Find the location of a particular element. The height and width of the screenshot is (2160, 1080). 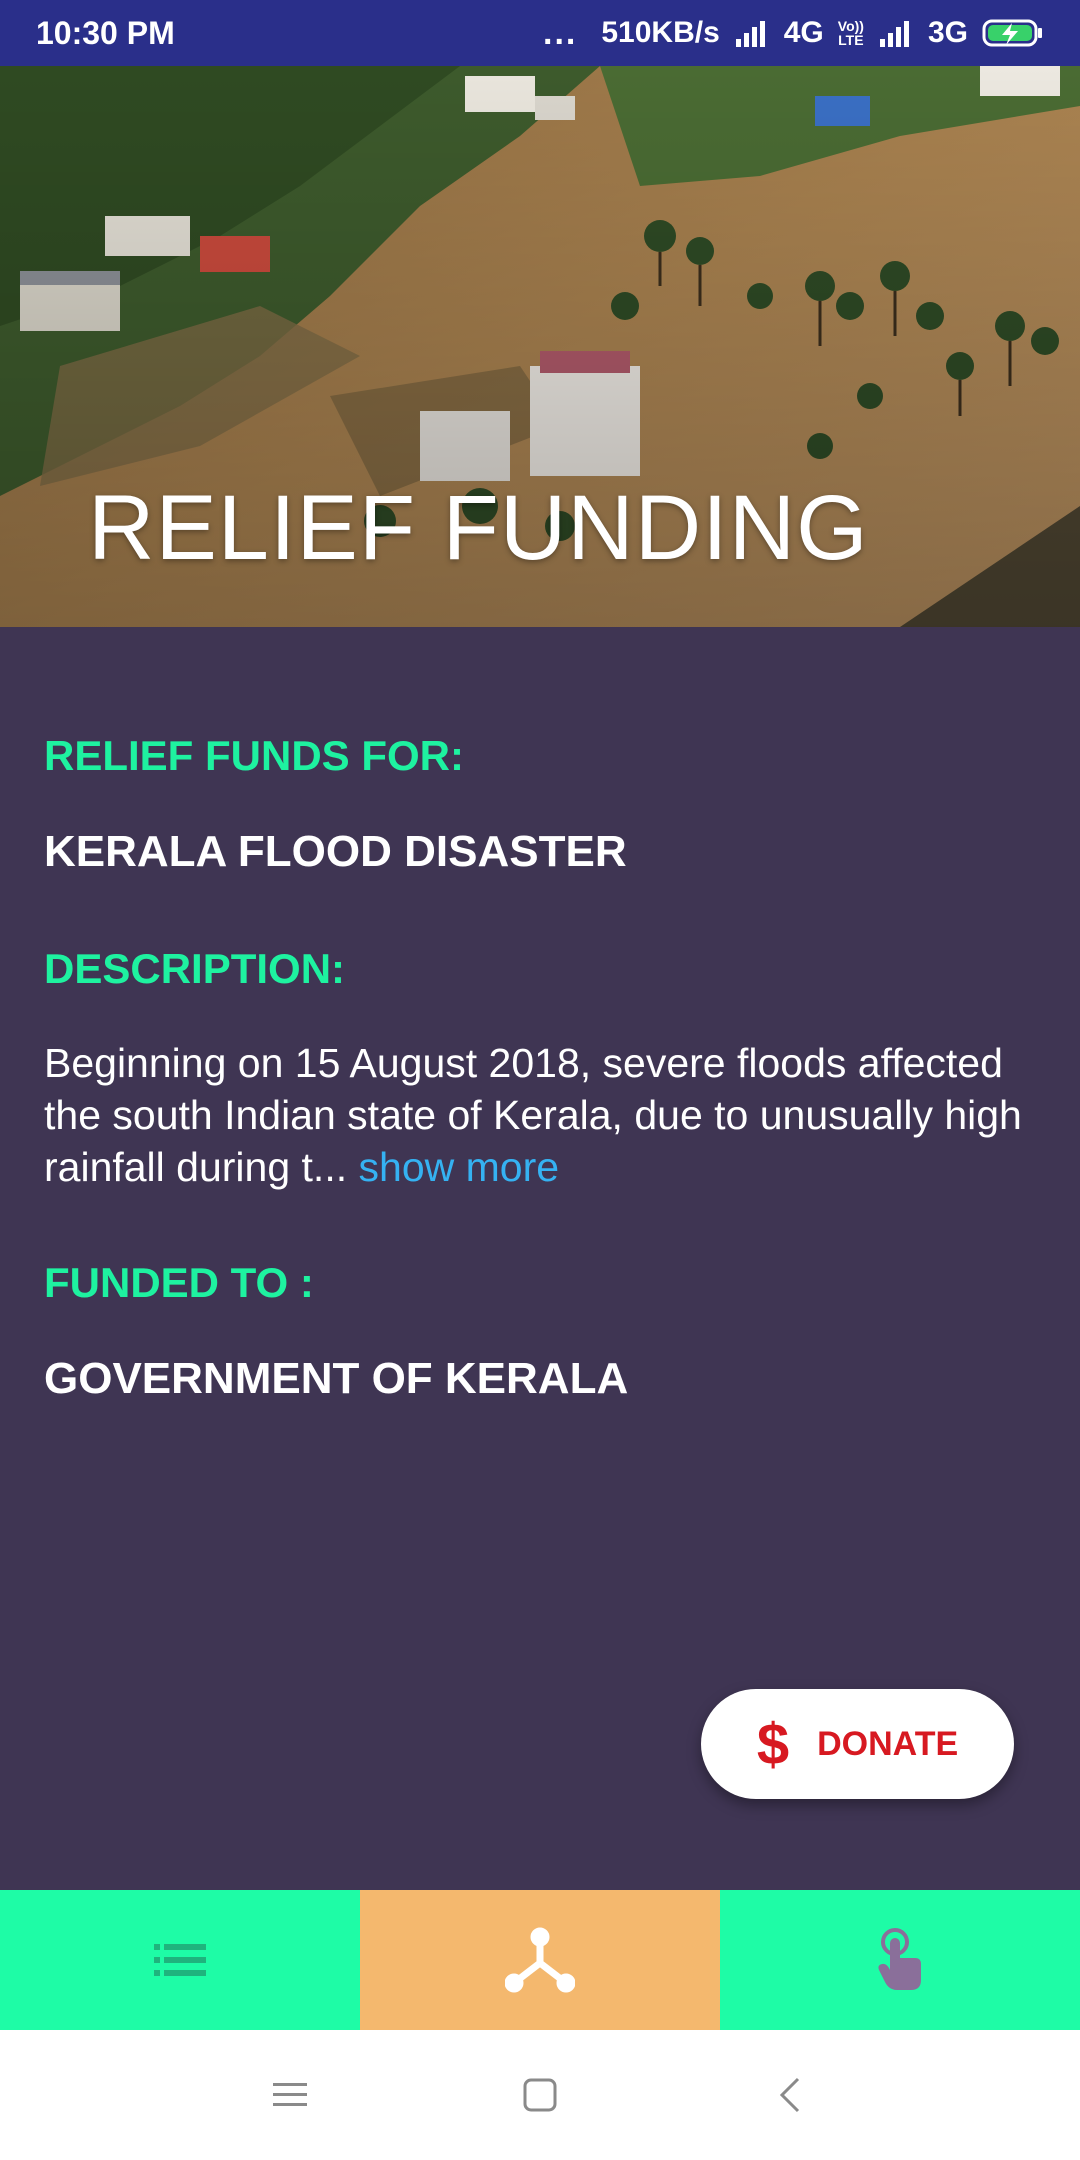

menu-button is located at coordinates (290, 2095).